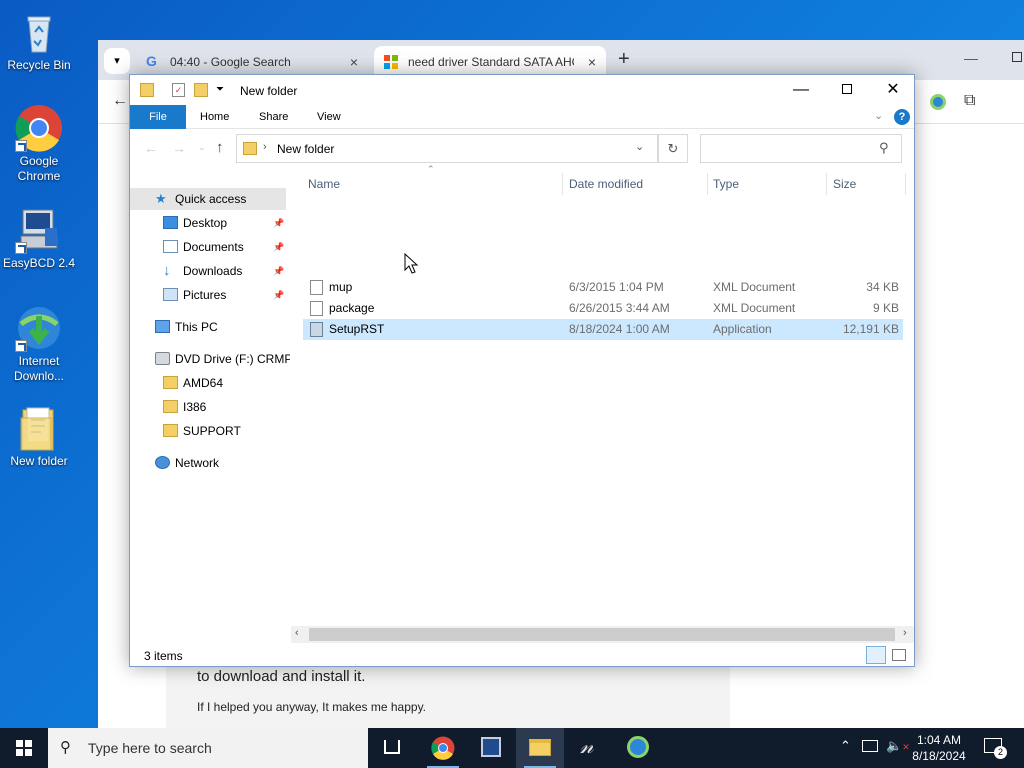  Describe the element at coordinates (969, 101) in the screenshot. I see `extensions-puzzle-icon: ⧉` at that location.